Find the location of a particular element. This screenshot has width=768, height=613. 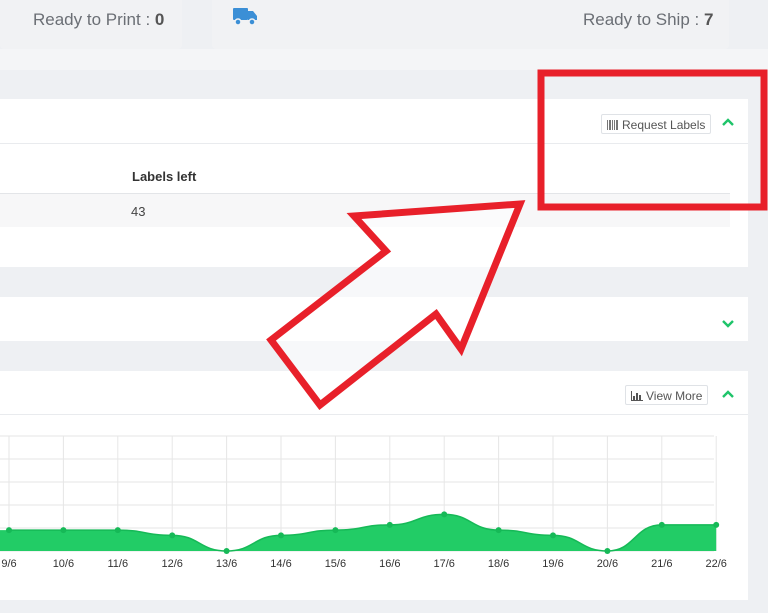

labels-left-cell: 43 is located at coordinates (138, 211).